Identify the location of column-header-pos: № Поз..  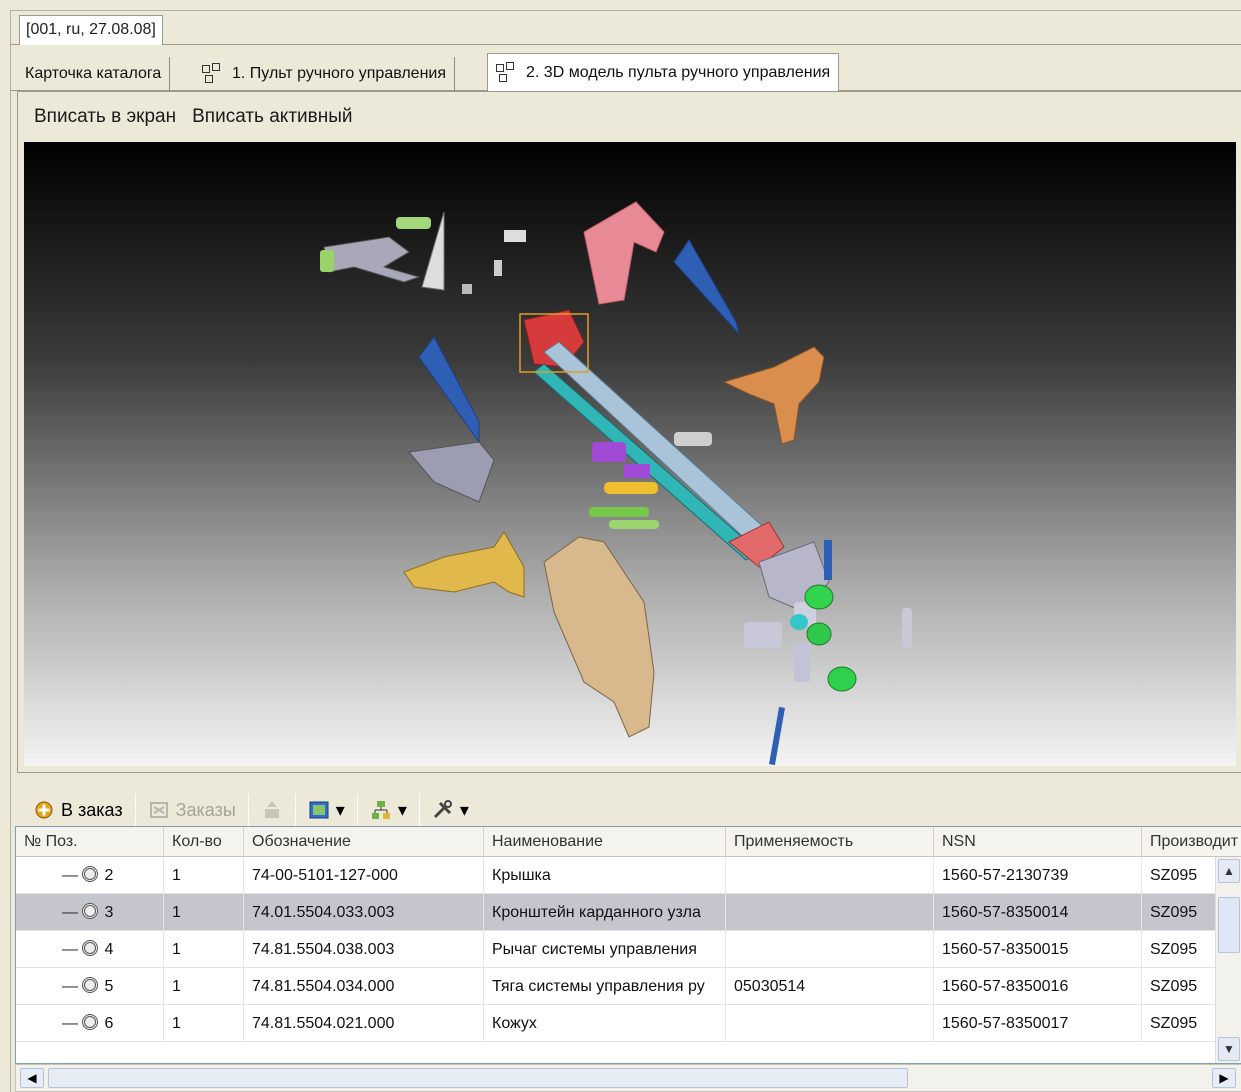
(90, 842).